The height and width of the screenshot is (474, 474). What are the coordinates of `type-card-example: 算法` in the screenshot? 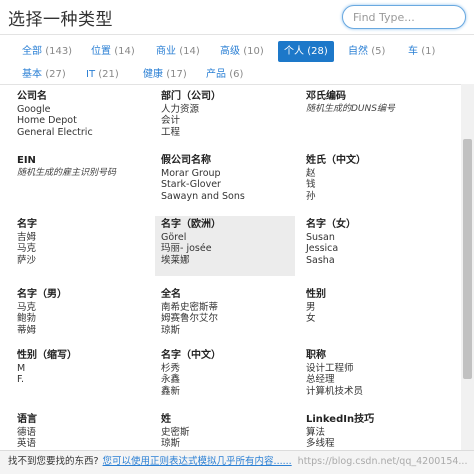 It's located at (316, 432).